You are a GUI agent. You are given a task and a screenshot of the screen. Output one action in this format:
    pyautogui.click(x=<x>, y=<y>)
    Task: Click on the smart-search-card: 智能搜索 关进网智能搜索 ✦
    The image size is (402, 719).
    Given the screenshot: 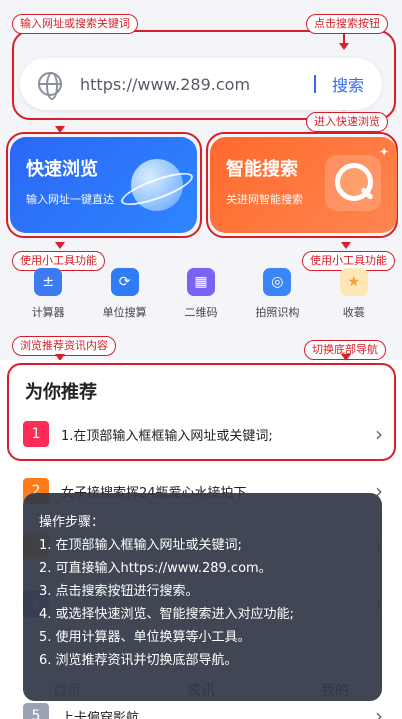 What is the action you would take?
    pyautogui.click(x=303, y=185)
    